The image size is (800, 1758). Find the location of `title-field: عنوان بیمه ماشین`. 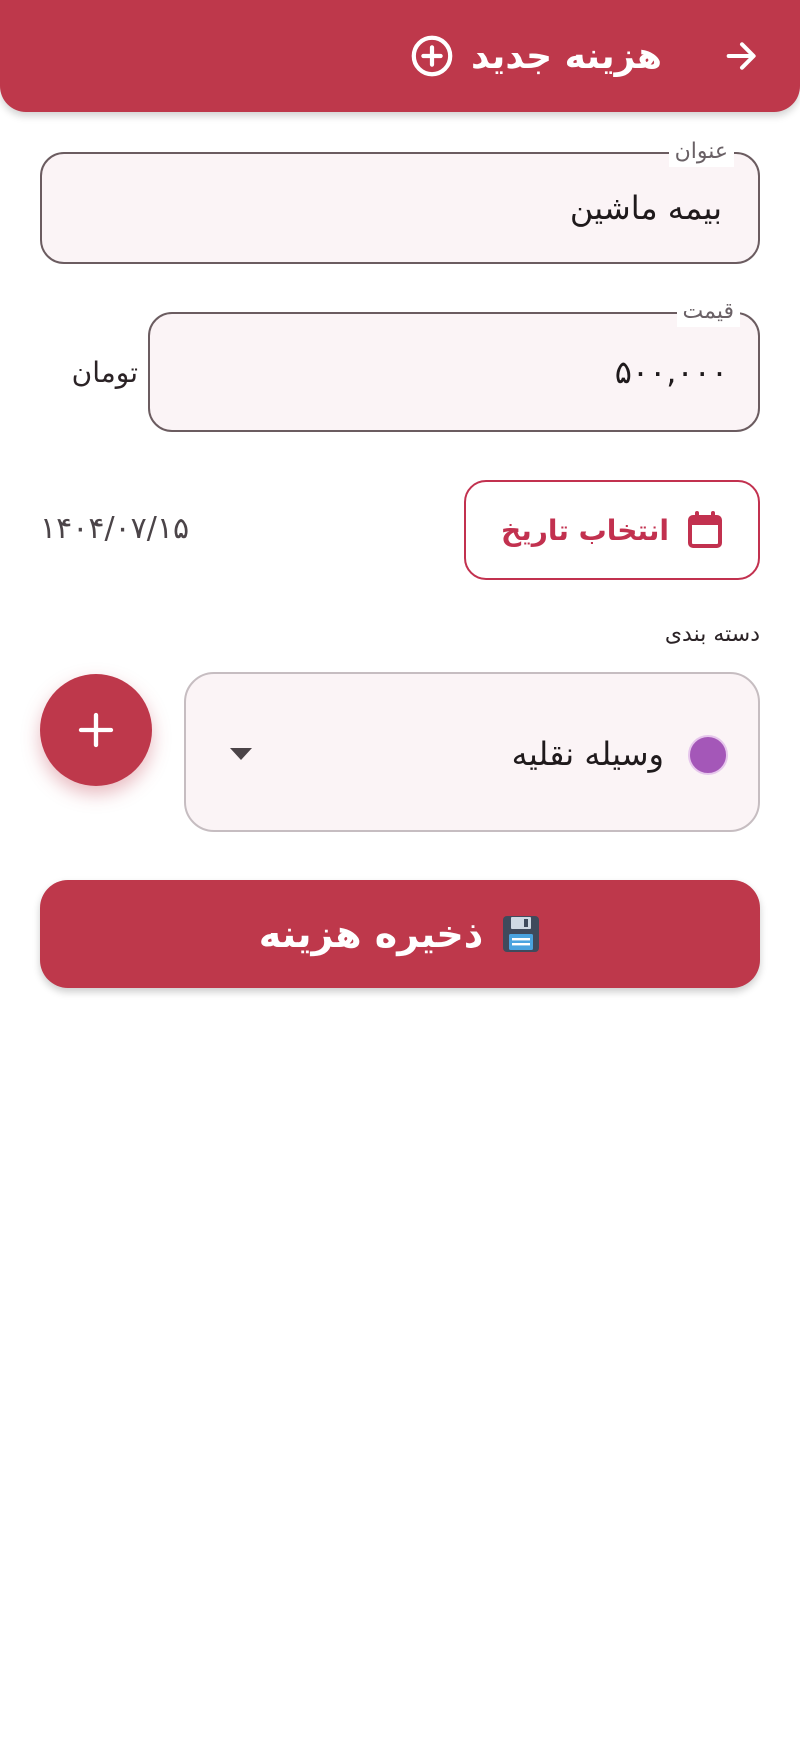

title-field: عنوان بیمه ماشین is located at coordinates (400, 200).